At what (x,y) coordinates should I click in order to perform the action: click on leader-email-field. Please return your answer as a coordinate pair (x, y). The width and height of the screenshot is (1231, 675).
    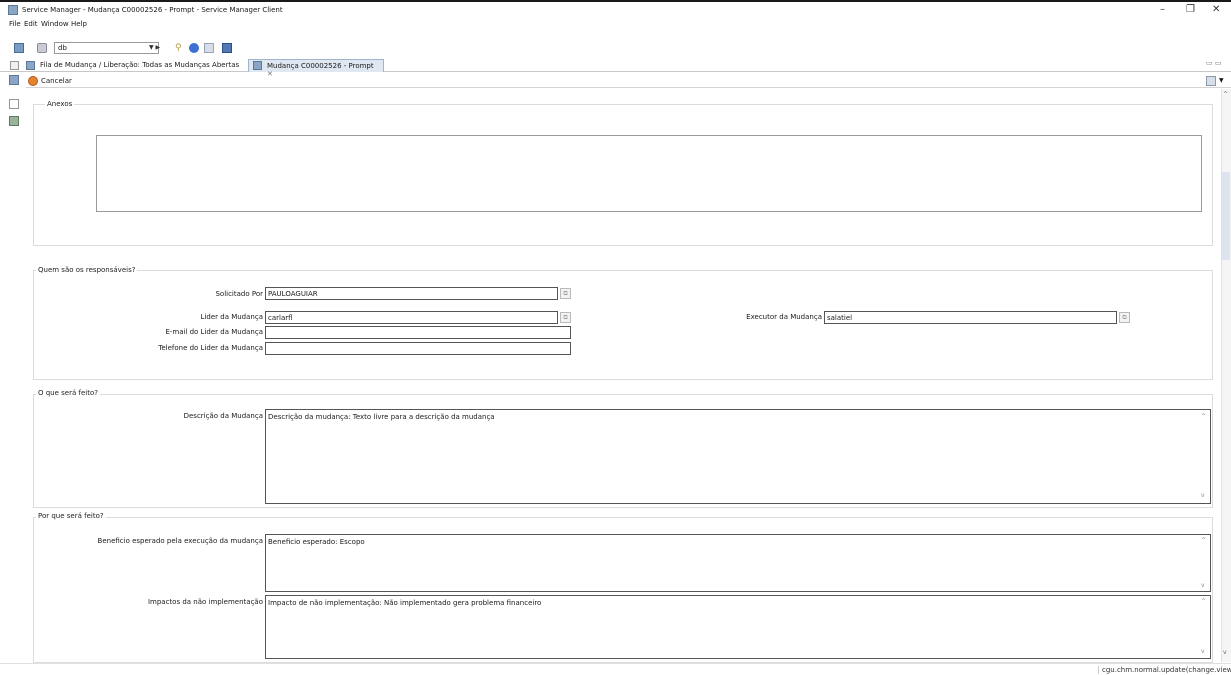
    Looking at the image, I should click on (418, 332).